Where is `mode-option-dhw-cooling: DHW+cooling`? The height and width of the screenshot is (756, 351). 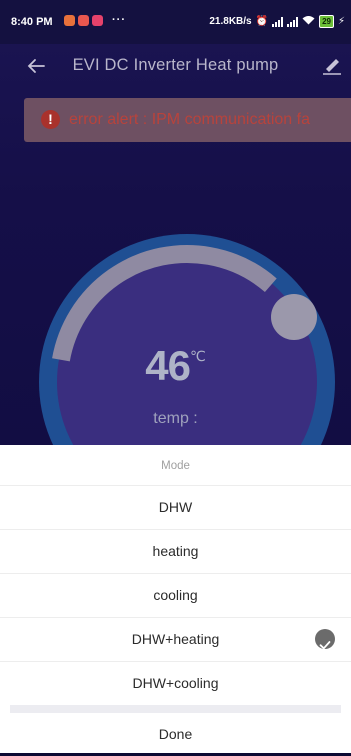 mode-option-dhw-cooling: DHW+cooling is located at coordinates (175, 683).